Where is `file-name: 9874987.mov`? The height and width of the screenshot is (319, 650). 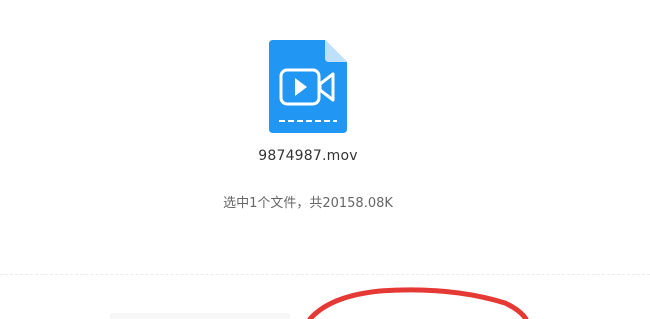 file-name: 9874987.mov is located at coordinates (308, 156).